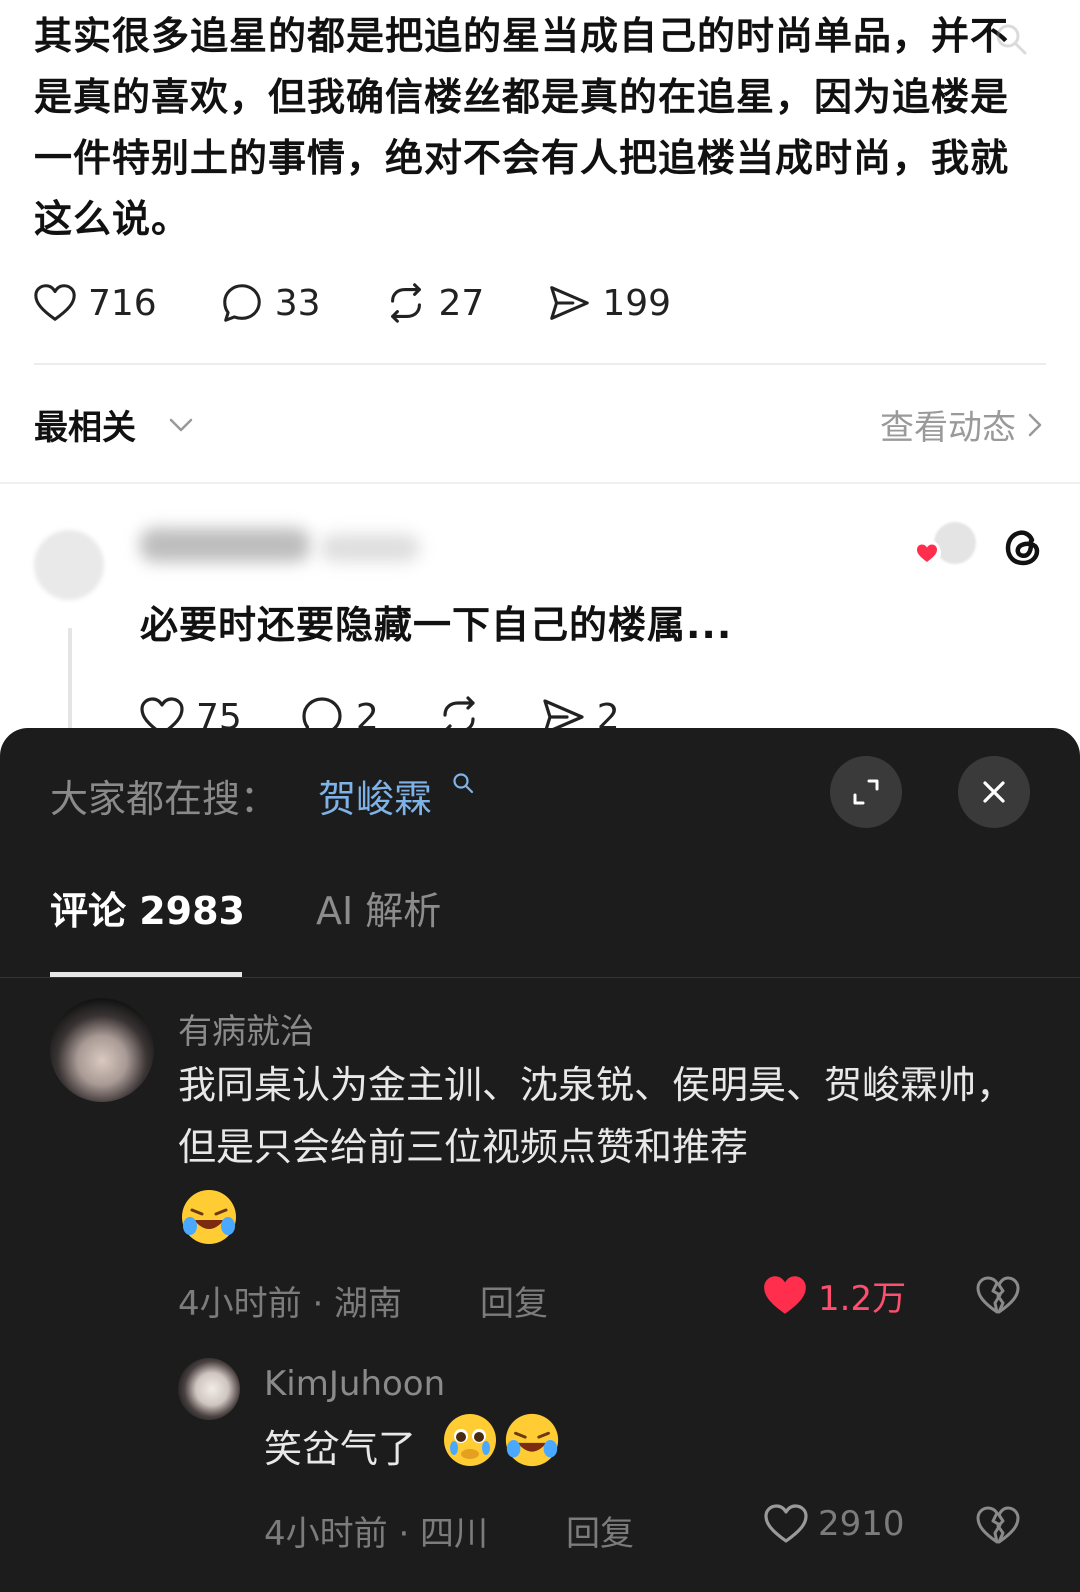 The height and width of the screenshot is (1592, 1080). What do you see at coordinates (164, 799) in the screenshot?
I see `trending-search-label: 大家都在搜：` at bounding box center [164, 799].